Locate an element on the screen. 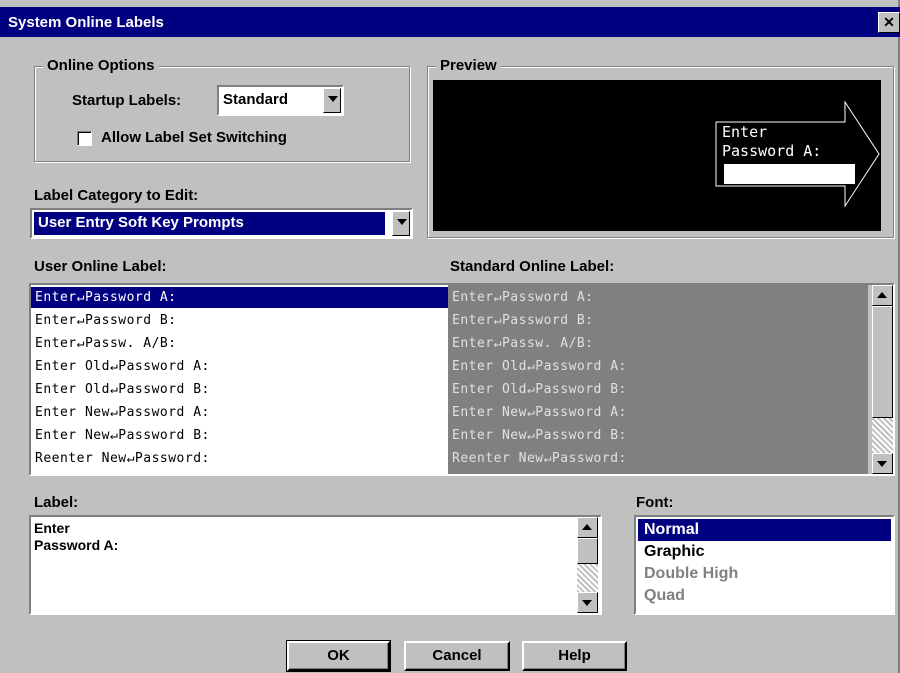  standard-labels-column: Enter↵Password A: Enter↵Password B is located at coordinates (658, 379).